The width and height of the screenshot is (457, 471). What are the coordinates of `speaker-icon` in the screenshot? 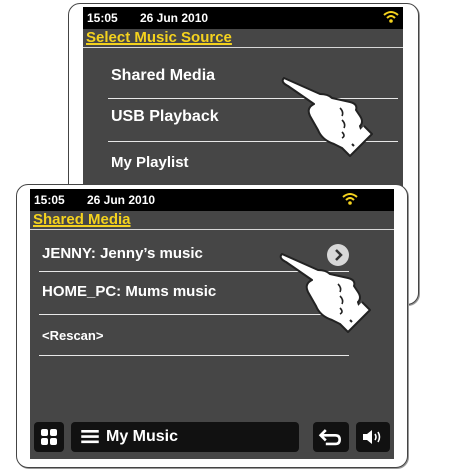 It's located at (372, 437).